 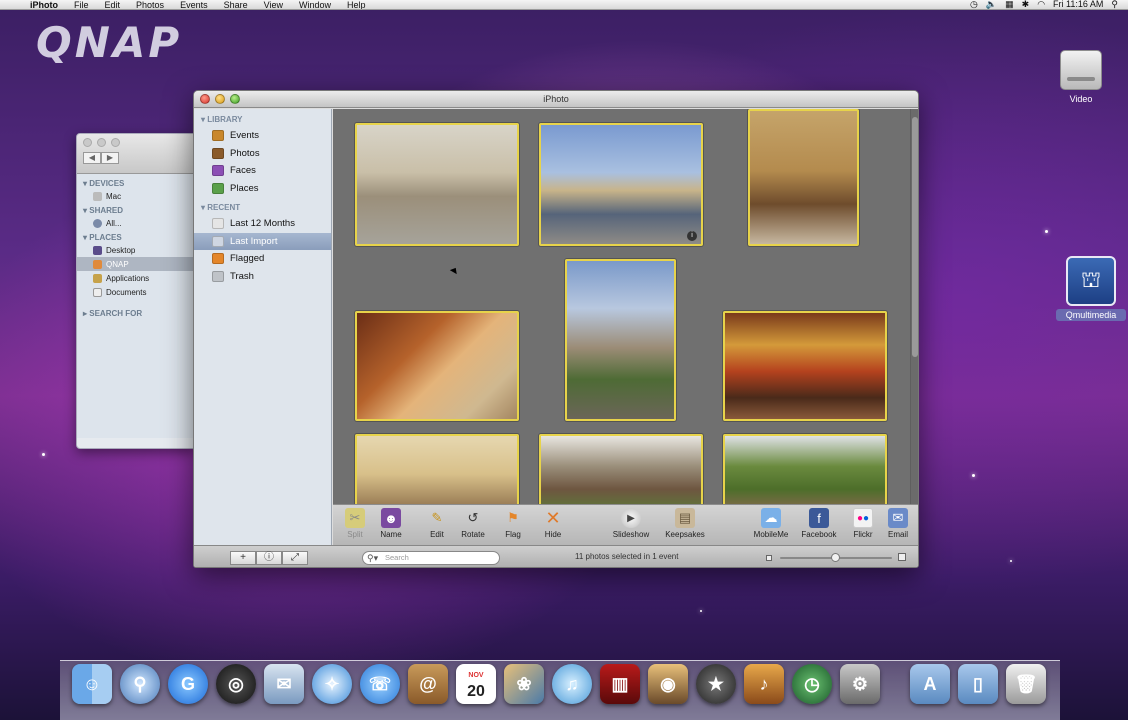 What do you see at coordinates (372, 558) in the screenshot?
I see `search-icon: ⚲▾` at bounding box center [372, 558].